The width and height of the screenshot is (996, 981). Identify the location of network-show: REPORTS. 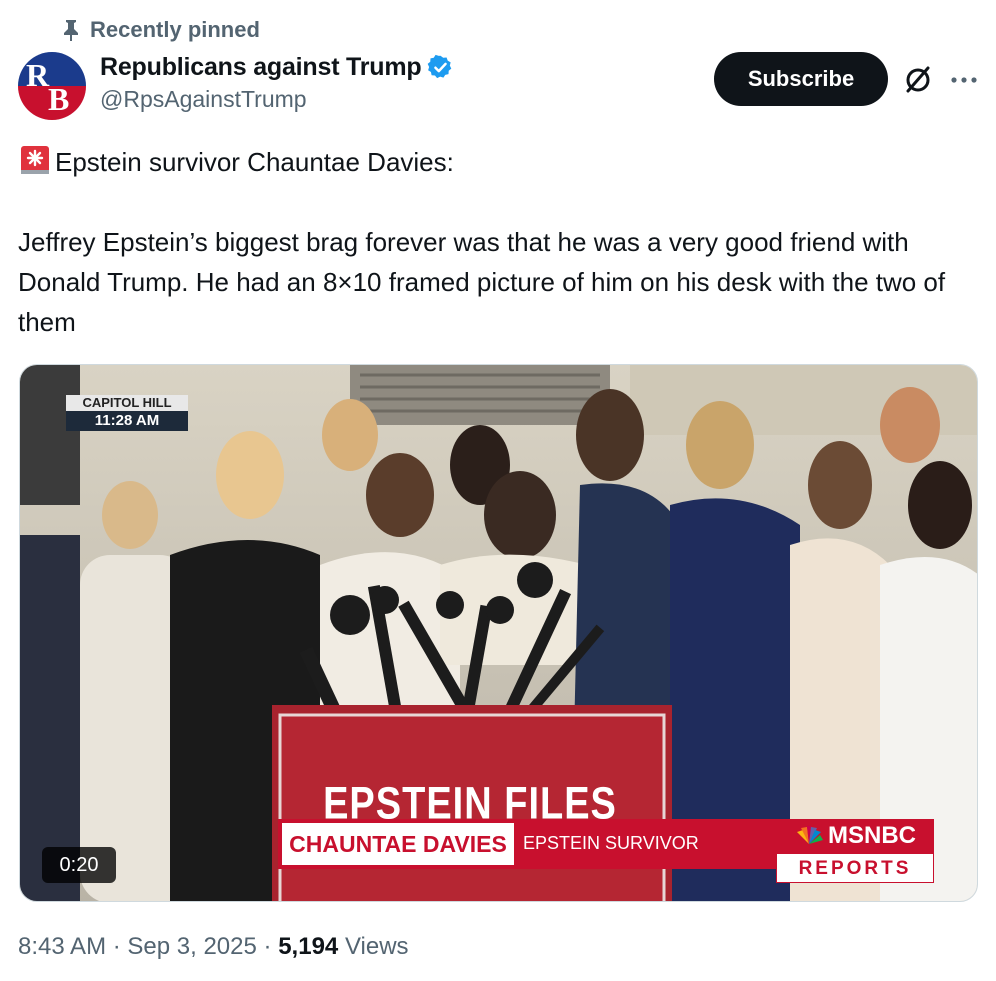
(855, 868).